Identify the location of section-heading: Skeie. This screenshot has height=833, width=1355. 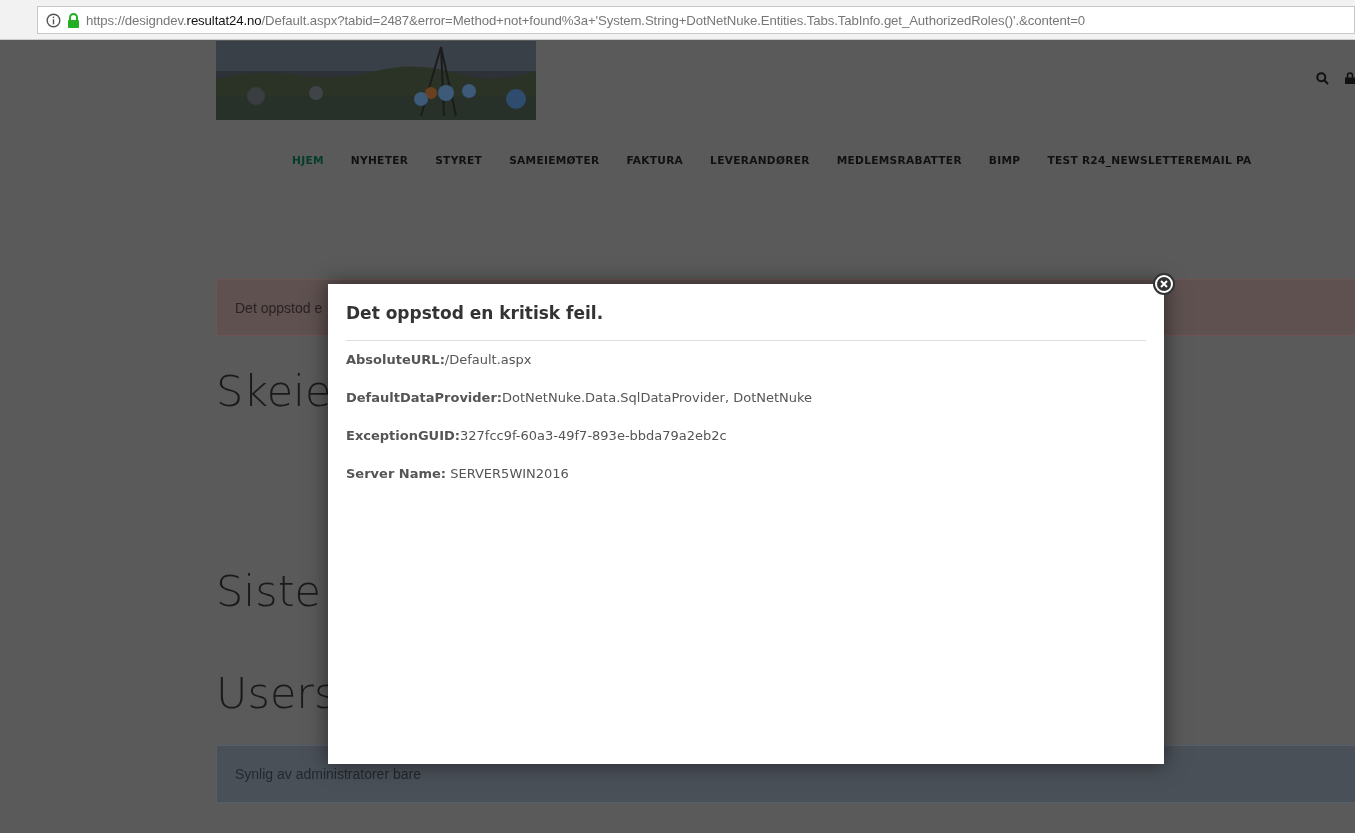
(274, 391).